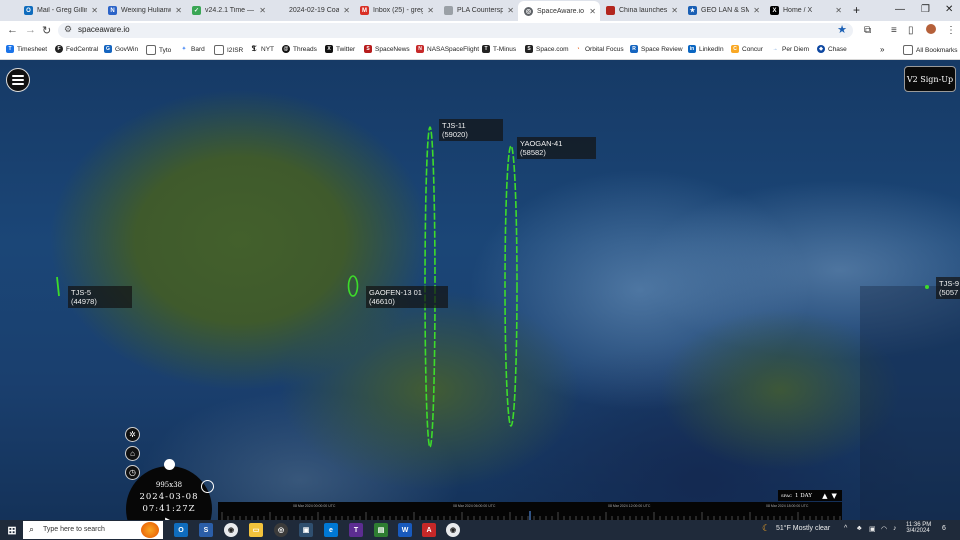 This screenshot has width=960, height=540. What do you see at coordinates (805, 10) in the screenshot?
I see `tab-x-home: X Home / X ✕` at bounding box center [805, 10].